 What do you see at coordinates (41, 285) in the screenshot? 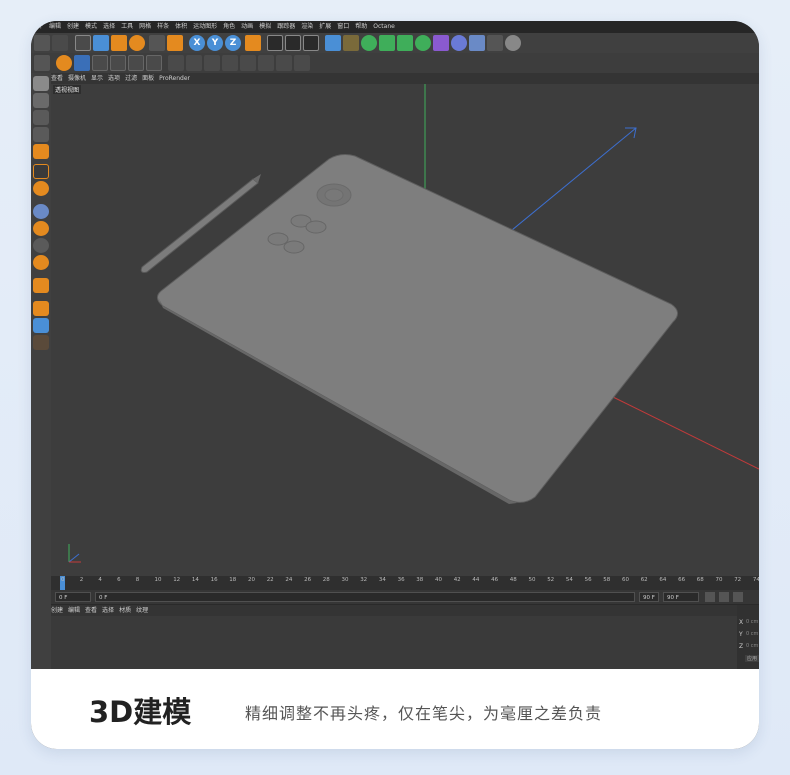
I see `magnet-icon` at bounding box center [41, 285].